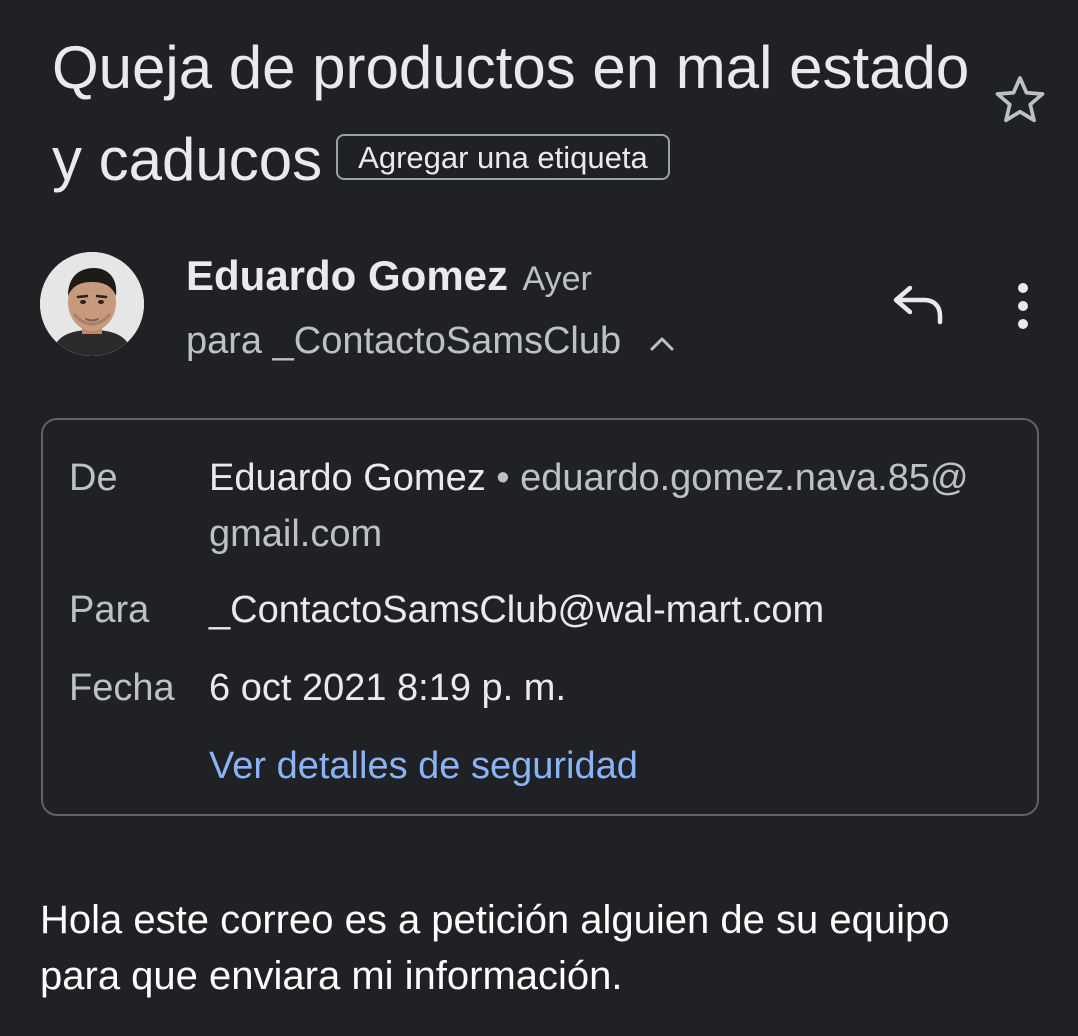 The height and width of the screenshot is (1036, 1078). Describe the element at coordinates (93, 478) in the screenshot. I see `from-label: De` at that location.